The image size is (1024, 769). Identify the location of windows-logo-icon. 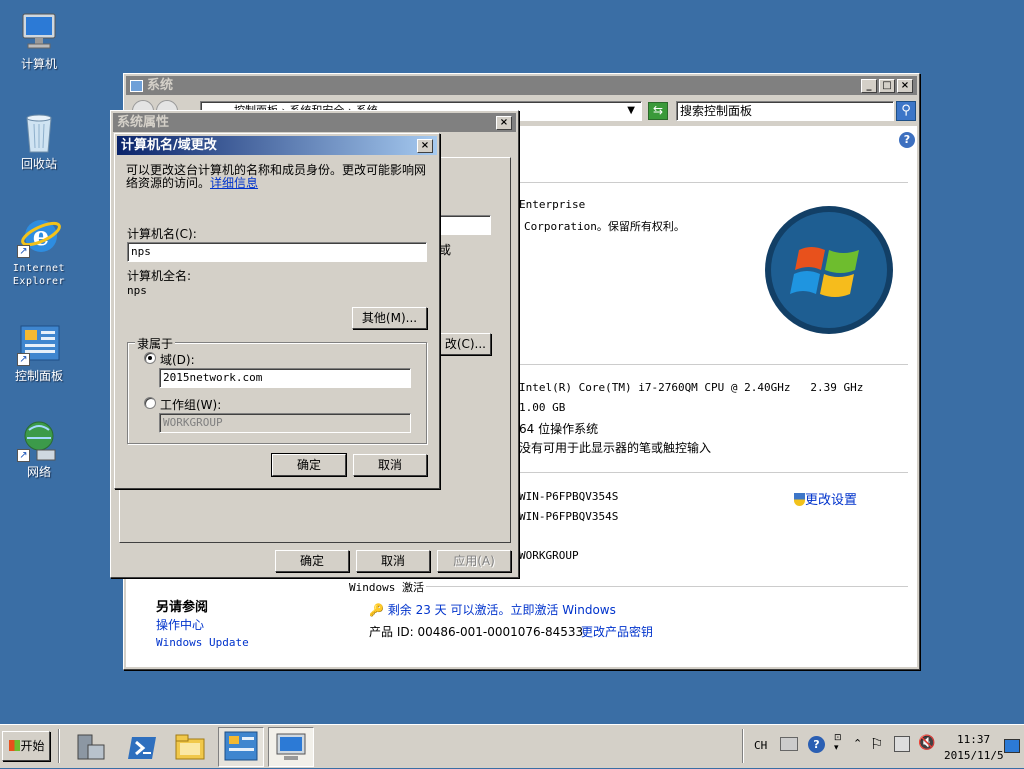
(829, 270).